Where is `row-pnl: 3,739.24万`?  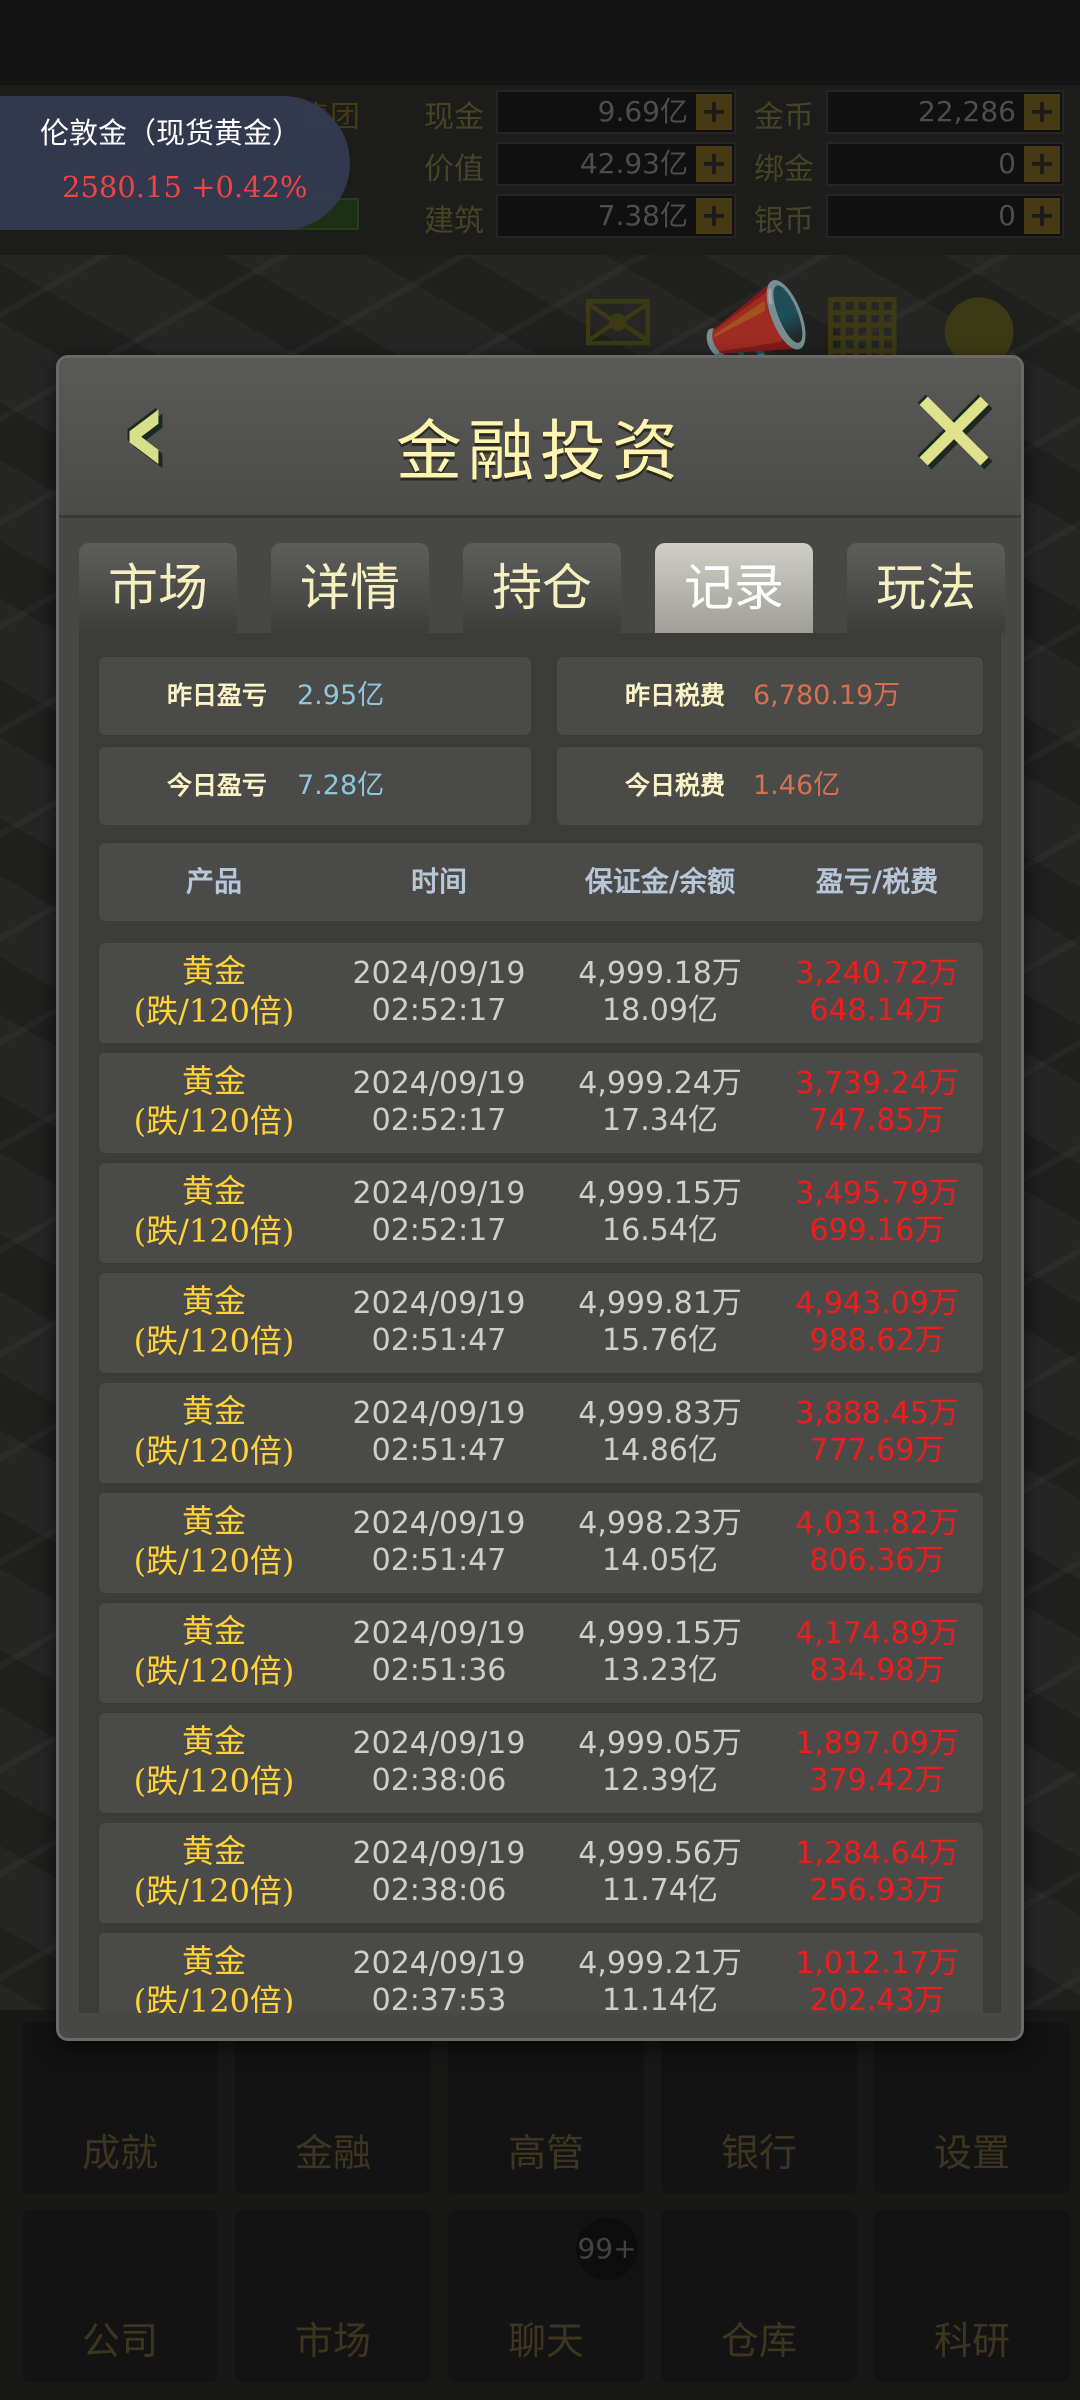 row-pnl: 3,739.24万 is located at coordinates (877, 1083).